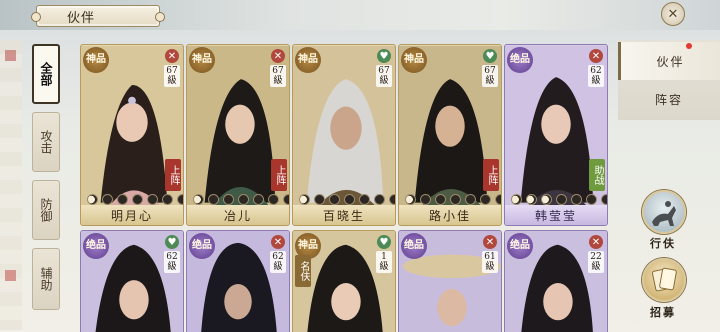 The height and width of the screenshot is (332, 720). I want to click on travel-button, so click(664, 212).